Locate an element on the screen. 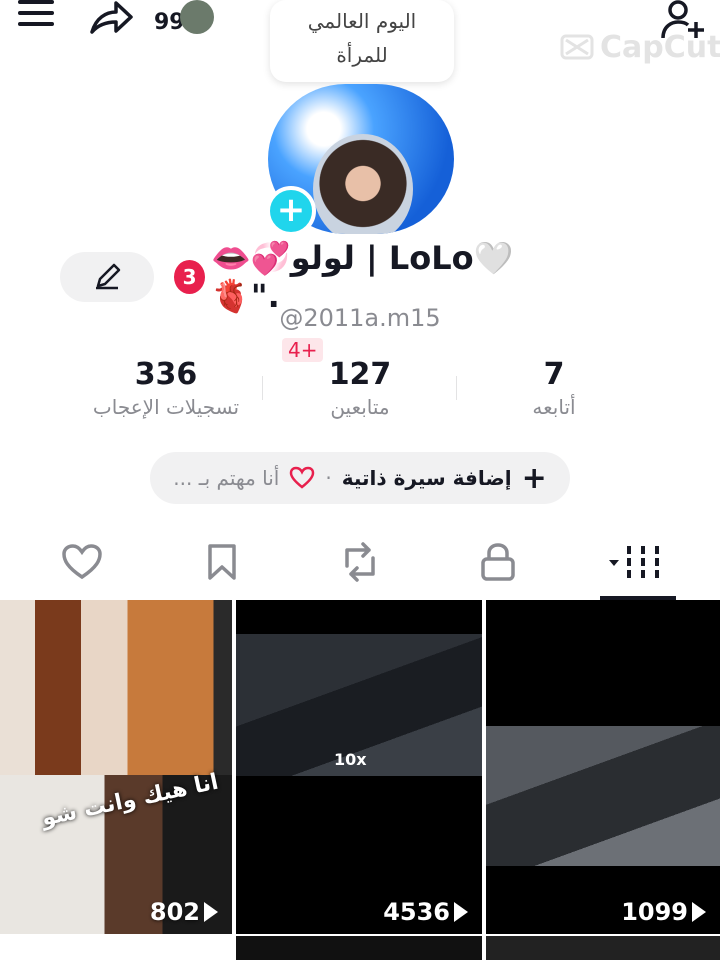 Image resolution: width=720 pixels, height=960 pixels. stat-following: 7 أتابعه is located at coordinates (554, 388).